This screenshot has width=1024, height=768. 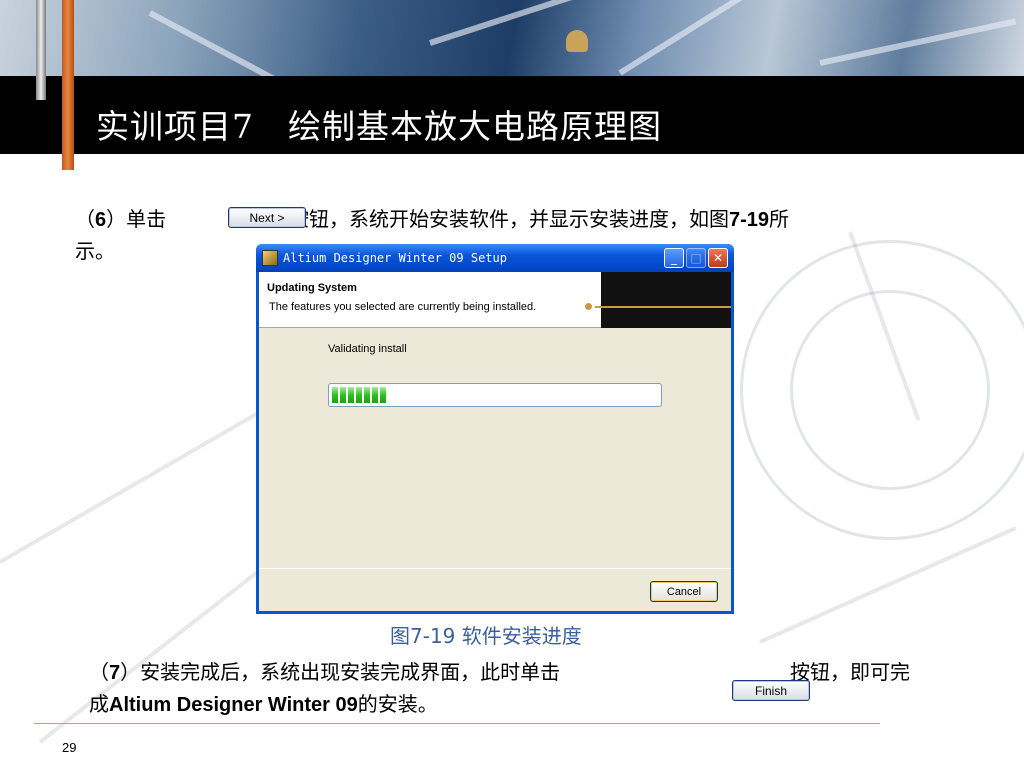 I want to click on finish-button-label: Finish, so click(x=770, y=690).